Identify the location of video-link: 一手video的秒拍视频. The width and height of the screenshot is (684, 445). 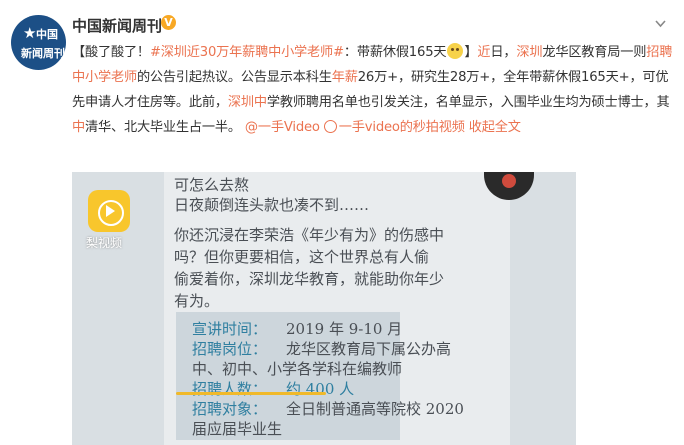
(394, 127).